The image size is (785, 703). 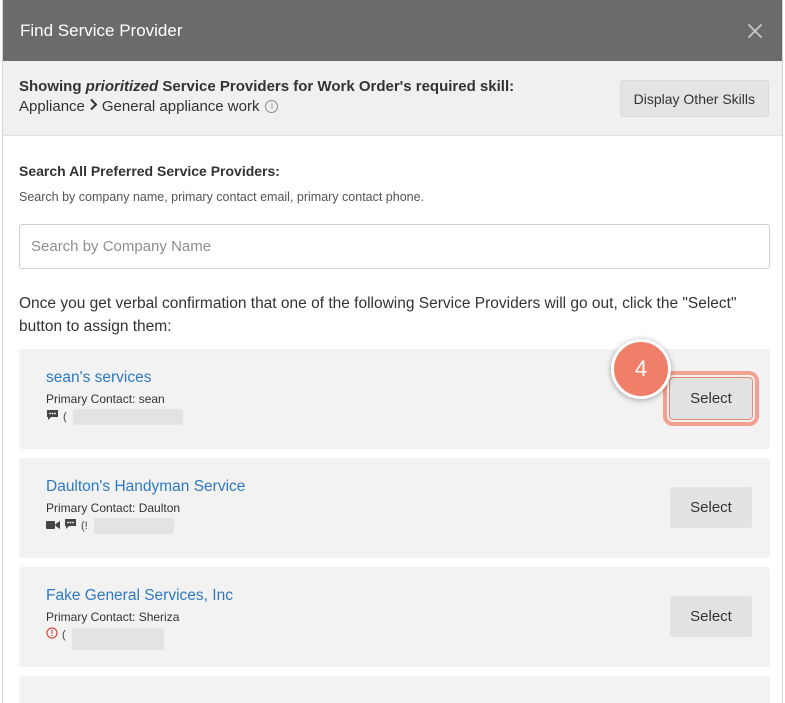 What do you see at coordinates (408, 596) in the screenshot?
I see `provider-name-link: Fake General Services, Inc` at bounding box center [408, 596].